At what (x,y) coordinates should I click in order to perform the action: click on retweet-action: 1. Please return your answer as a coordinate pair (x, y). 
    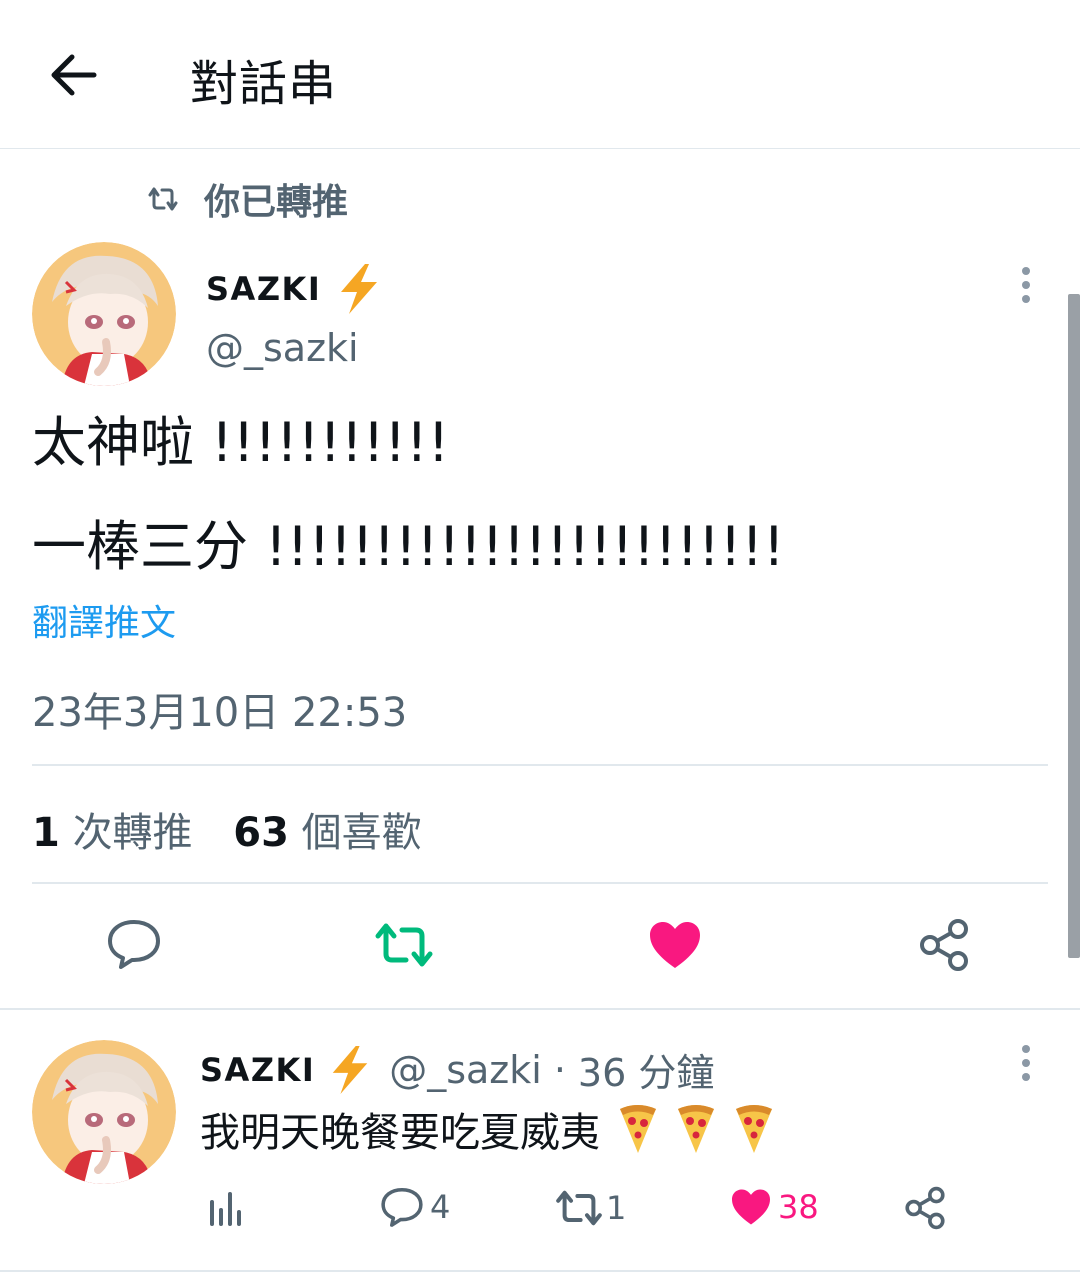
    Looking at the image, I should click on (590, 1208).